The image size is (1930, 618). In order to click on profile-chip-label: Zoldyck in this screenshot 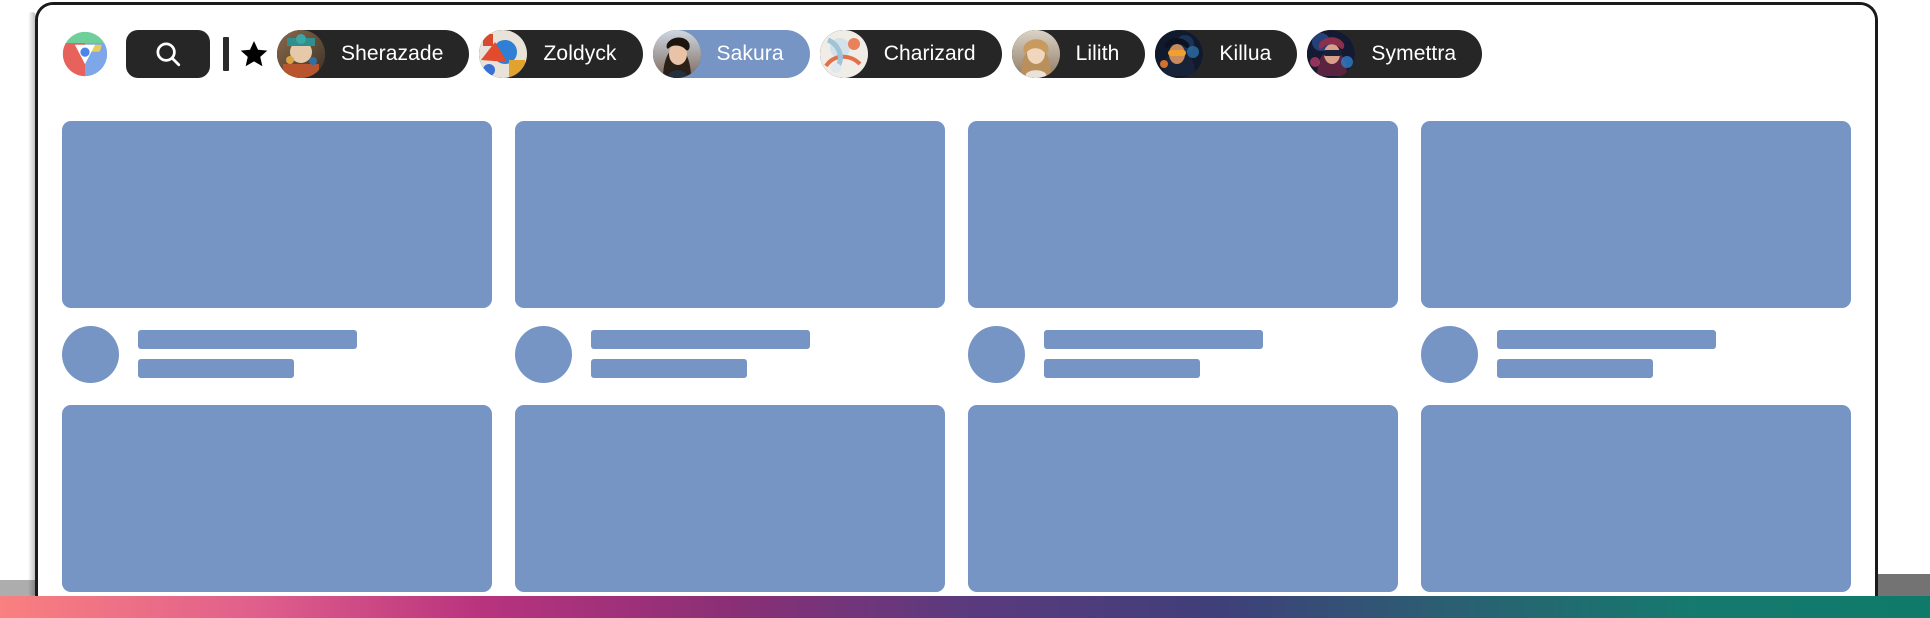, I will do `click(580, 53)`.